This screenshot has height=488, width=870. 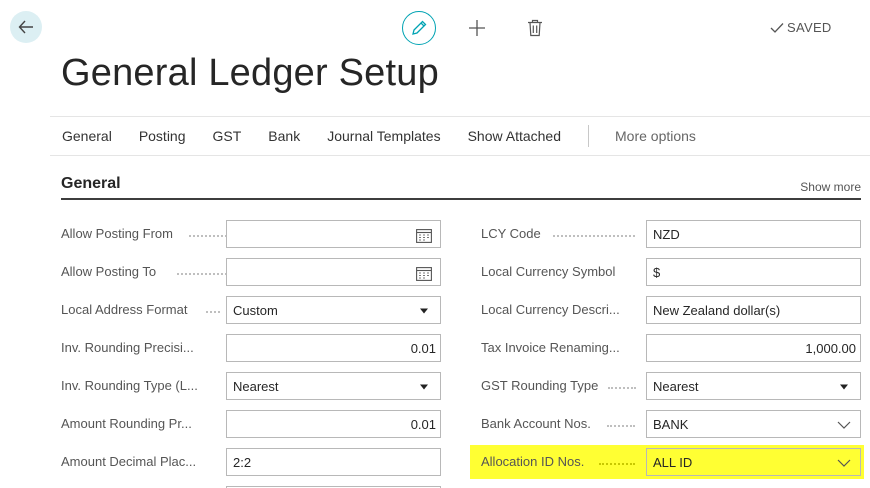 I want to click on local-address-format-select: Custom, so click(x=333, y=310).